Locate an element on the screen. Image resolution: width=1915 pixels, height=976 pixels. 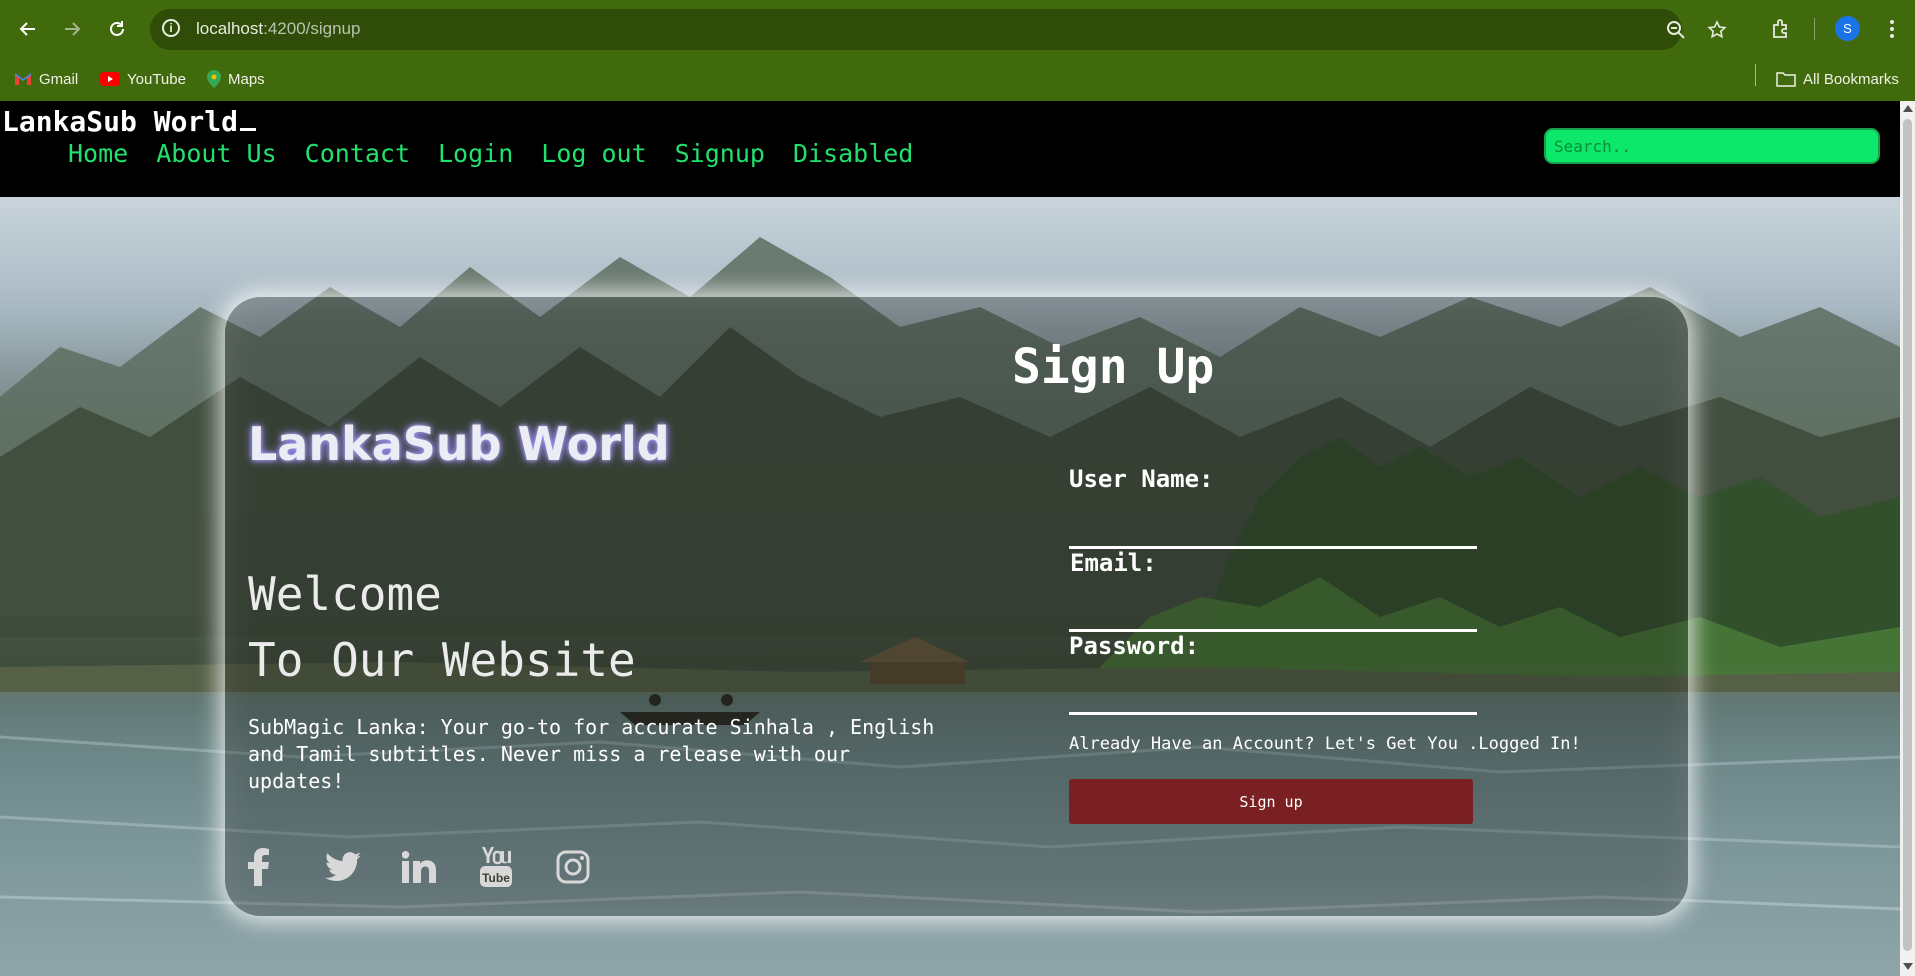
svg-text: Tube is located at coordinates (496, 878).